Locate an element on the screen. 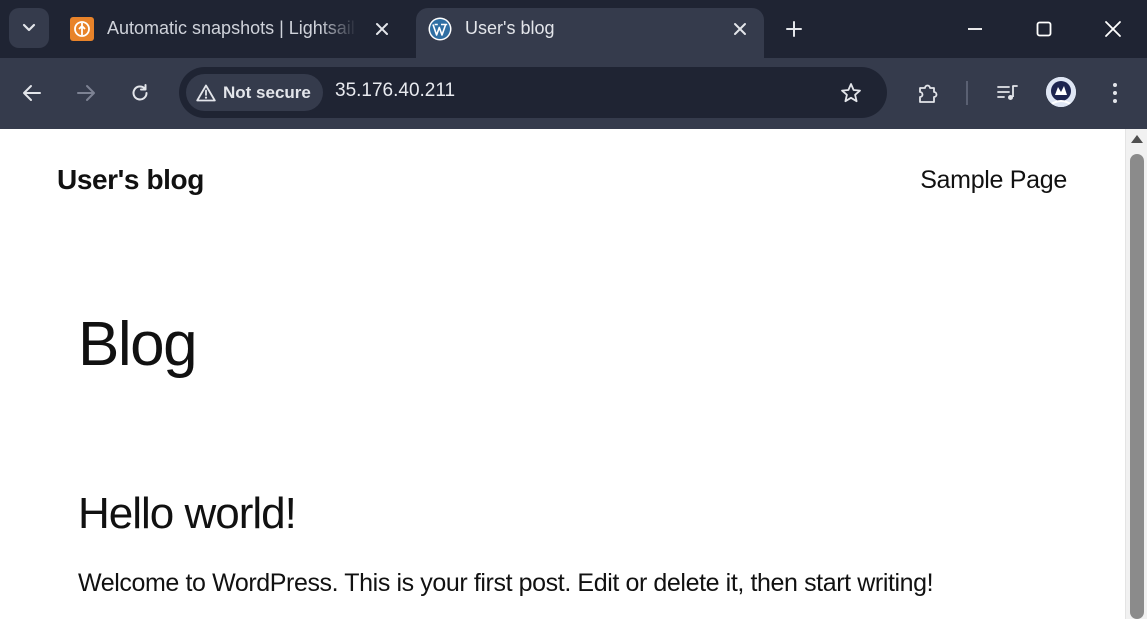 The width and height of the screenshot is (1147, 619). minimize-icon is located at coordinates (975, 29).